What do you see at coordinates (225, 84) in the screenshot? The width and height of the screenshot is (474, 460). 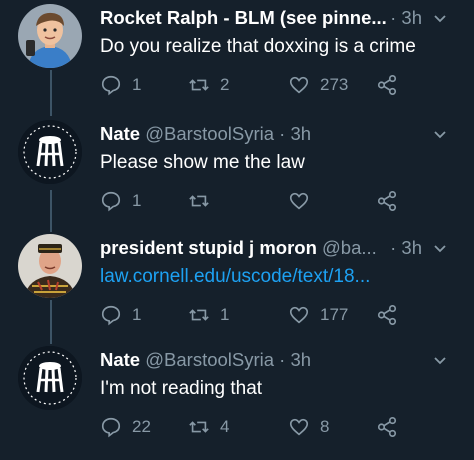 I see `retweet-count: 2` at bounding box center [225, 84].